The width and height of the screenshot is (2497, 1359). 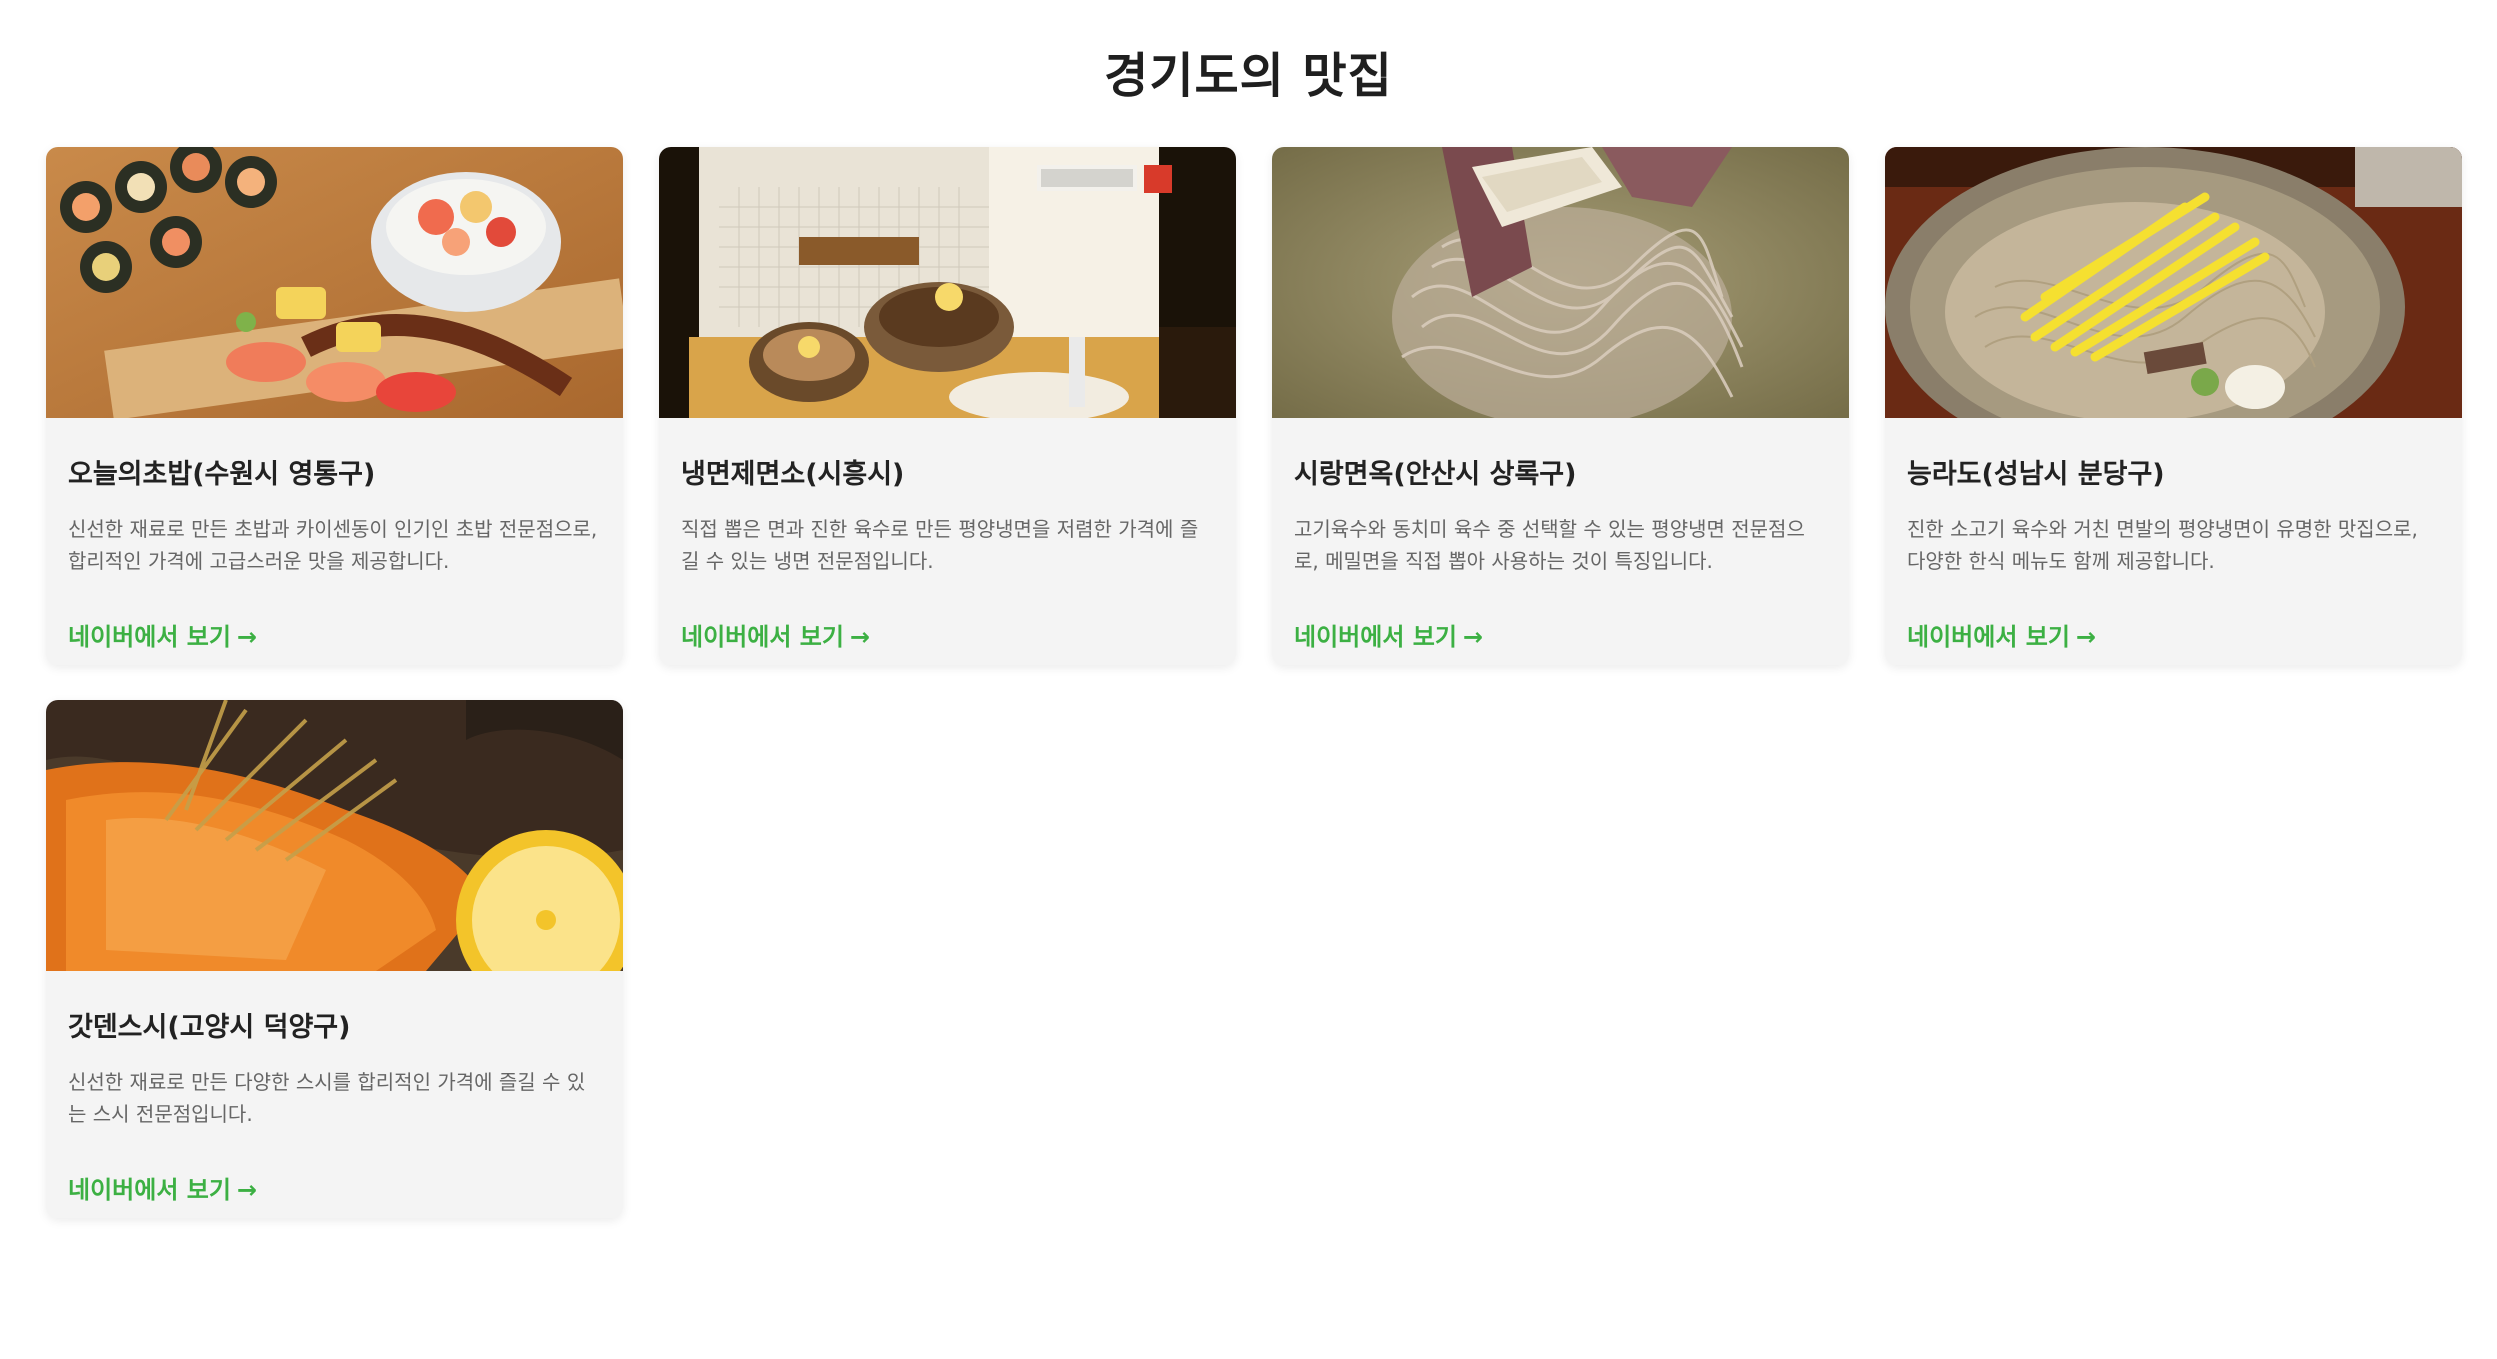 I want to click on restaurant-name: 오늘의초밥(수원시 영통구), so click(x=222, y=474).